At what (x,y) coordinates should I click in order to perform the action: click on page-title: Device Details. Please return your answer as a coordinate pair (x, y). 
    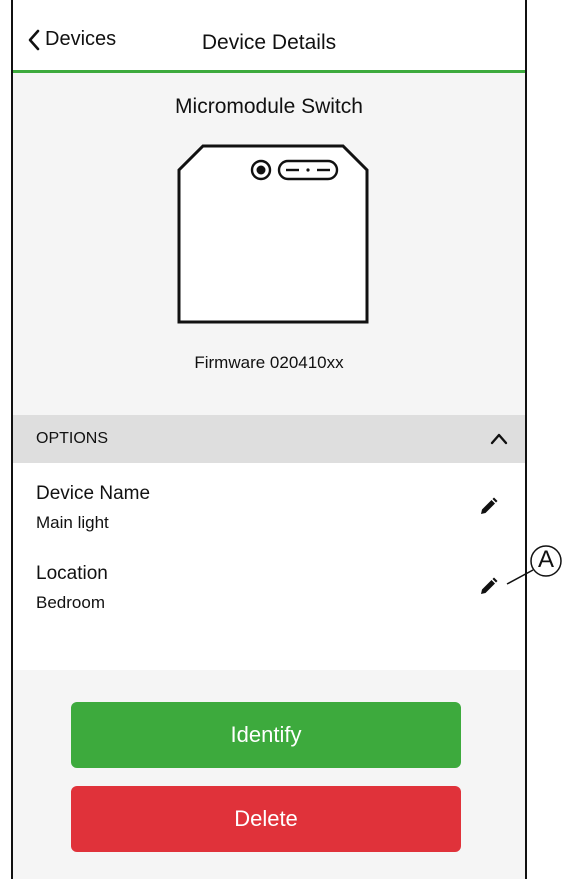
    Looking at the image, I should click on (269, 42).